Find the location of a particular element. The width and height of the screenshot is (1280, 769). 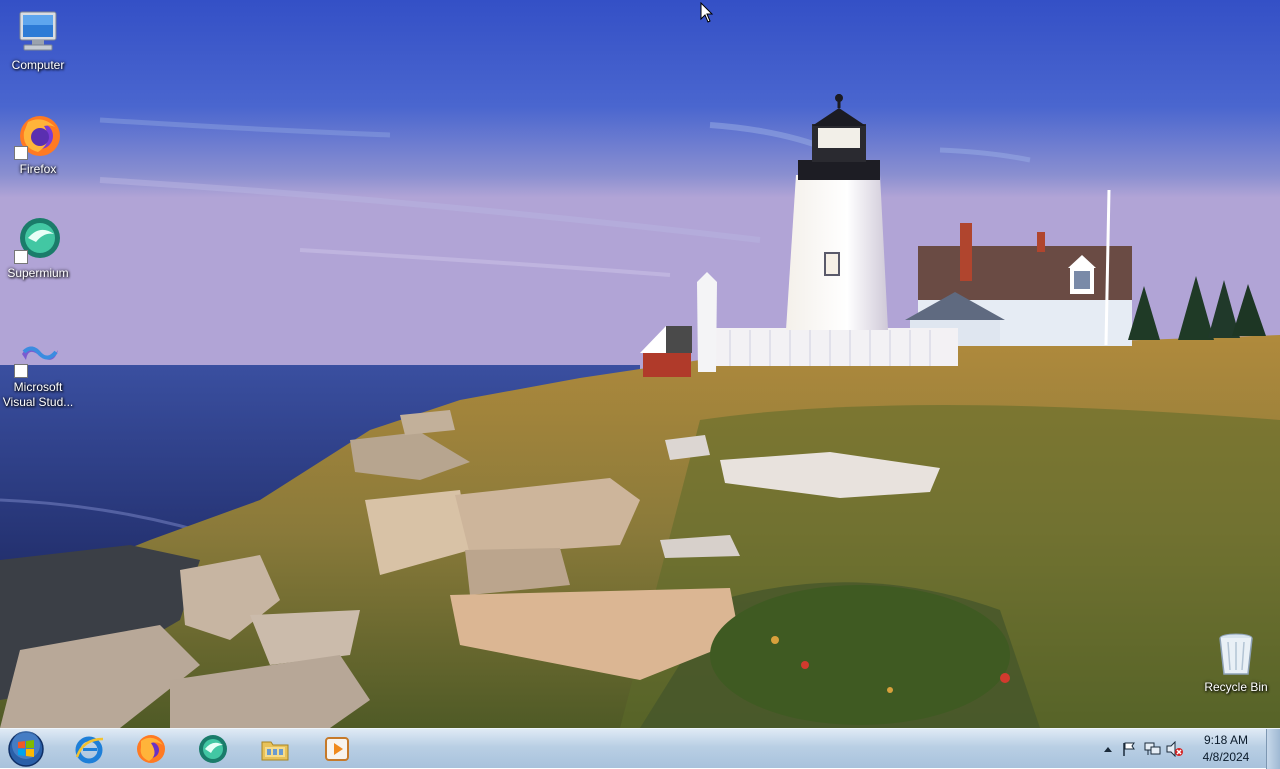

taskbar-firefox-button is located at coordinates (151, 749).